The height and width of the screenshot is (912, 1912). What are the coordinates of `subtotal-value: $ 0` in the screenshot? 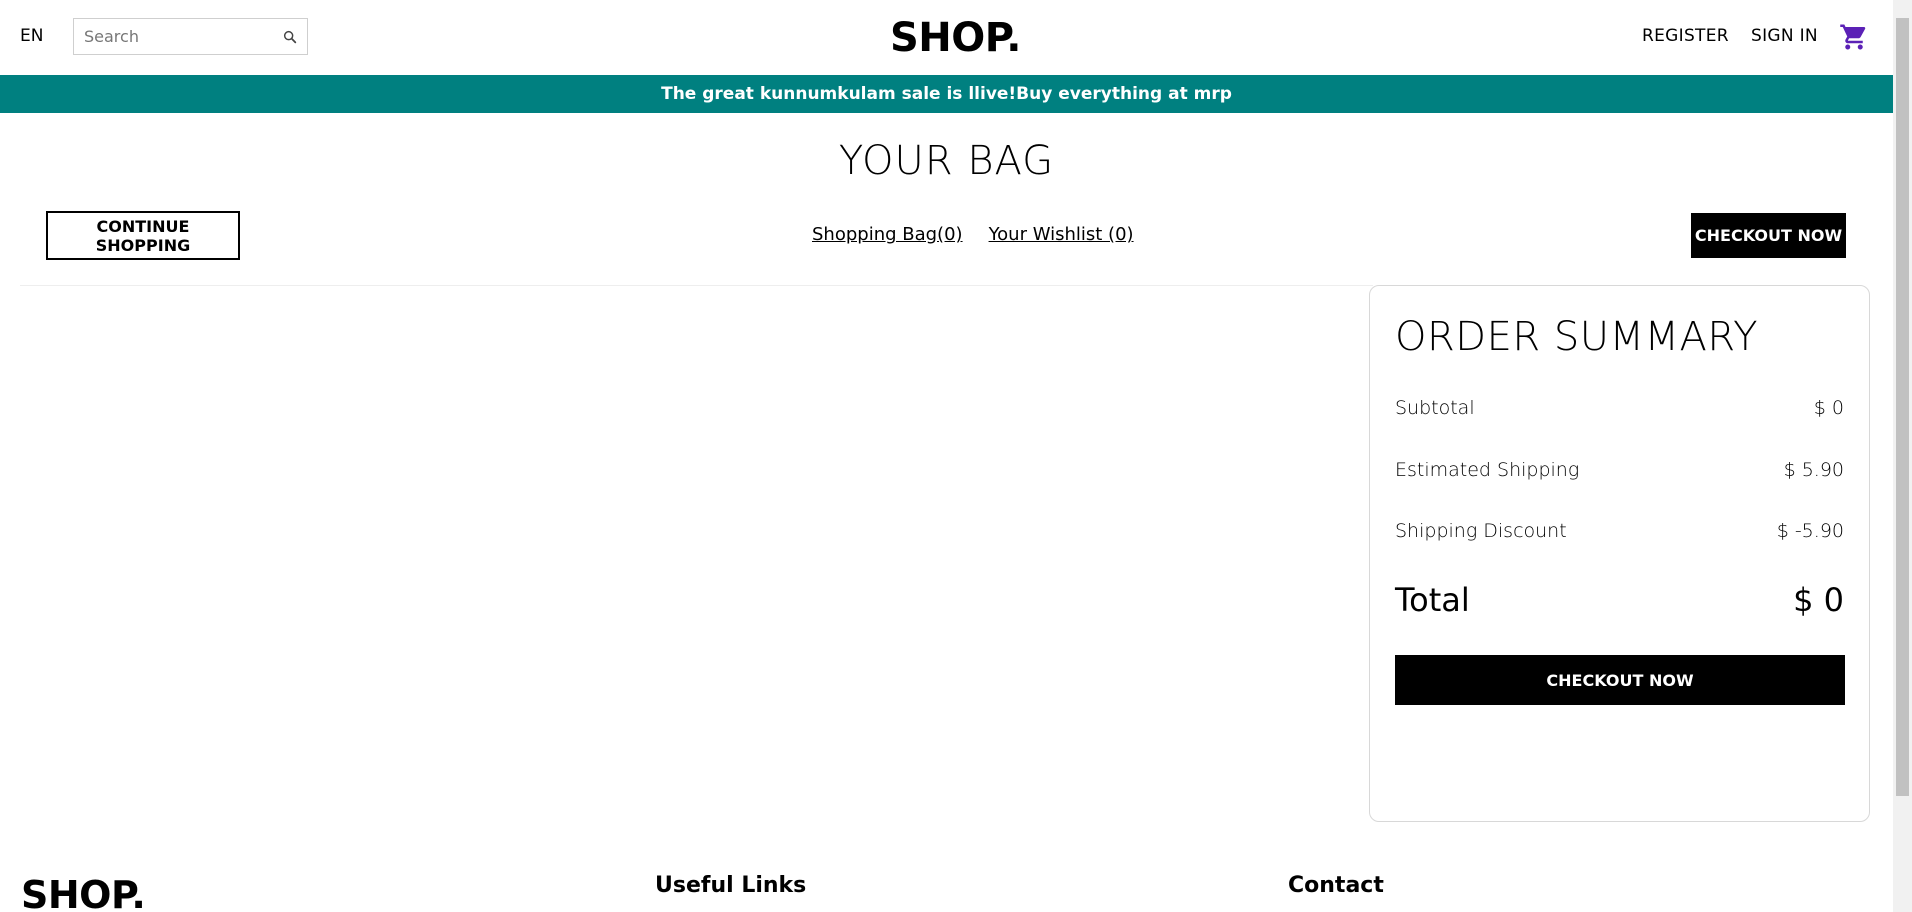 It's located at (1828, 408).